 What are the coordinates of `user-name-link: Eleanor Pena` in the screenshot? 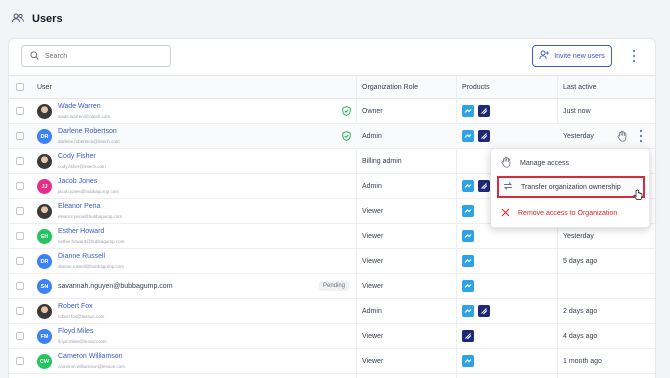 It's located at (79, 206).